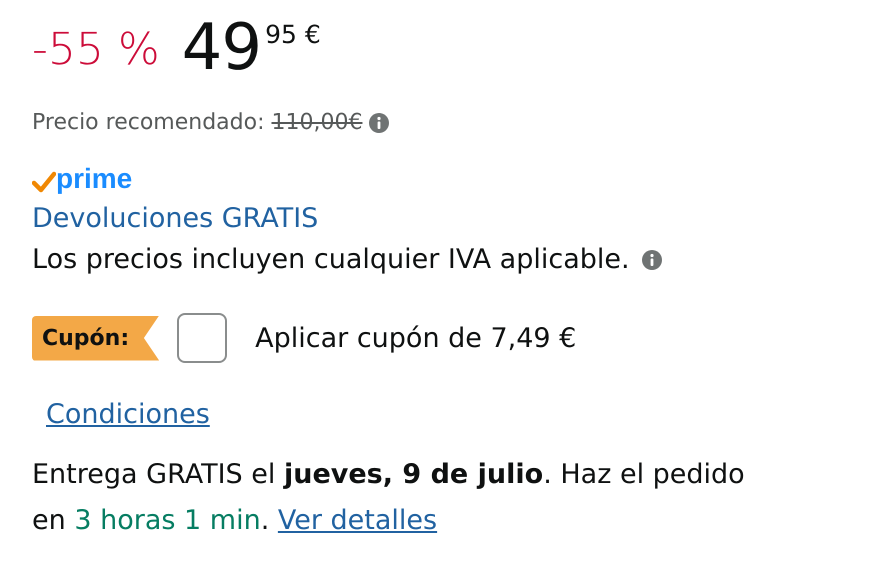 The height and width of the screenshot is (577, 874). I want to click on coupon-checkbox, so click(202, 338).